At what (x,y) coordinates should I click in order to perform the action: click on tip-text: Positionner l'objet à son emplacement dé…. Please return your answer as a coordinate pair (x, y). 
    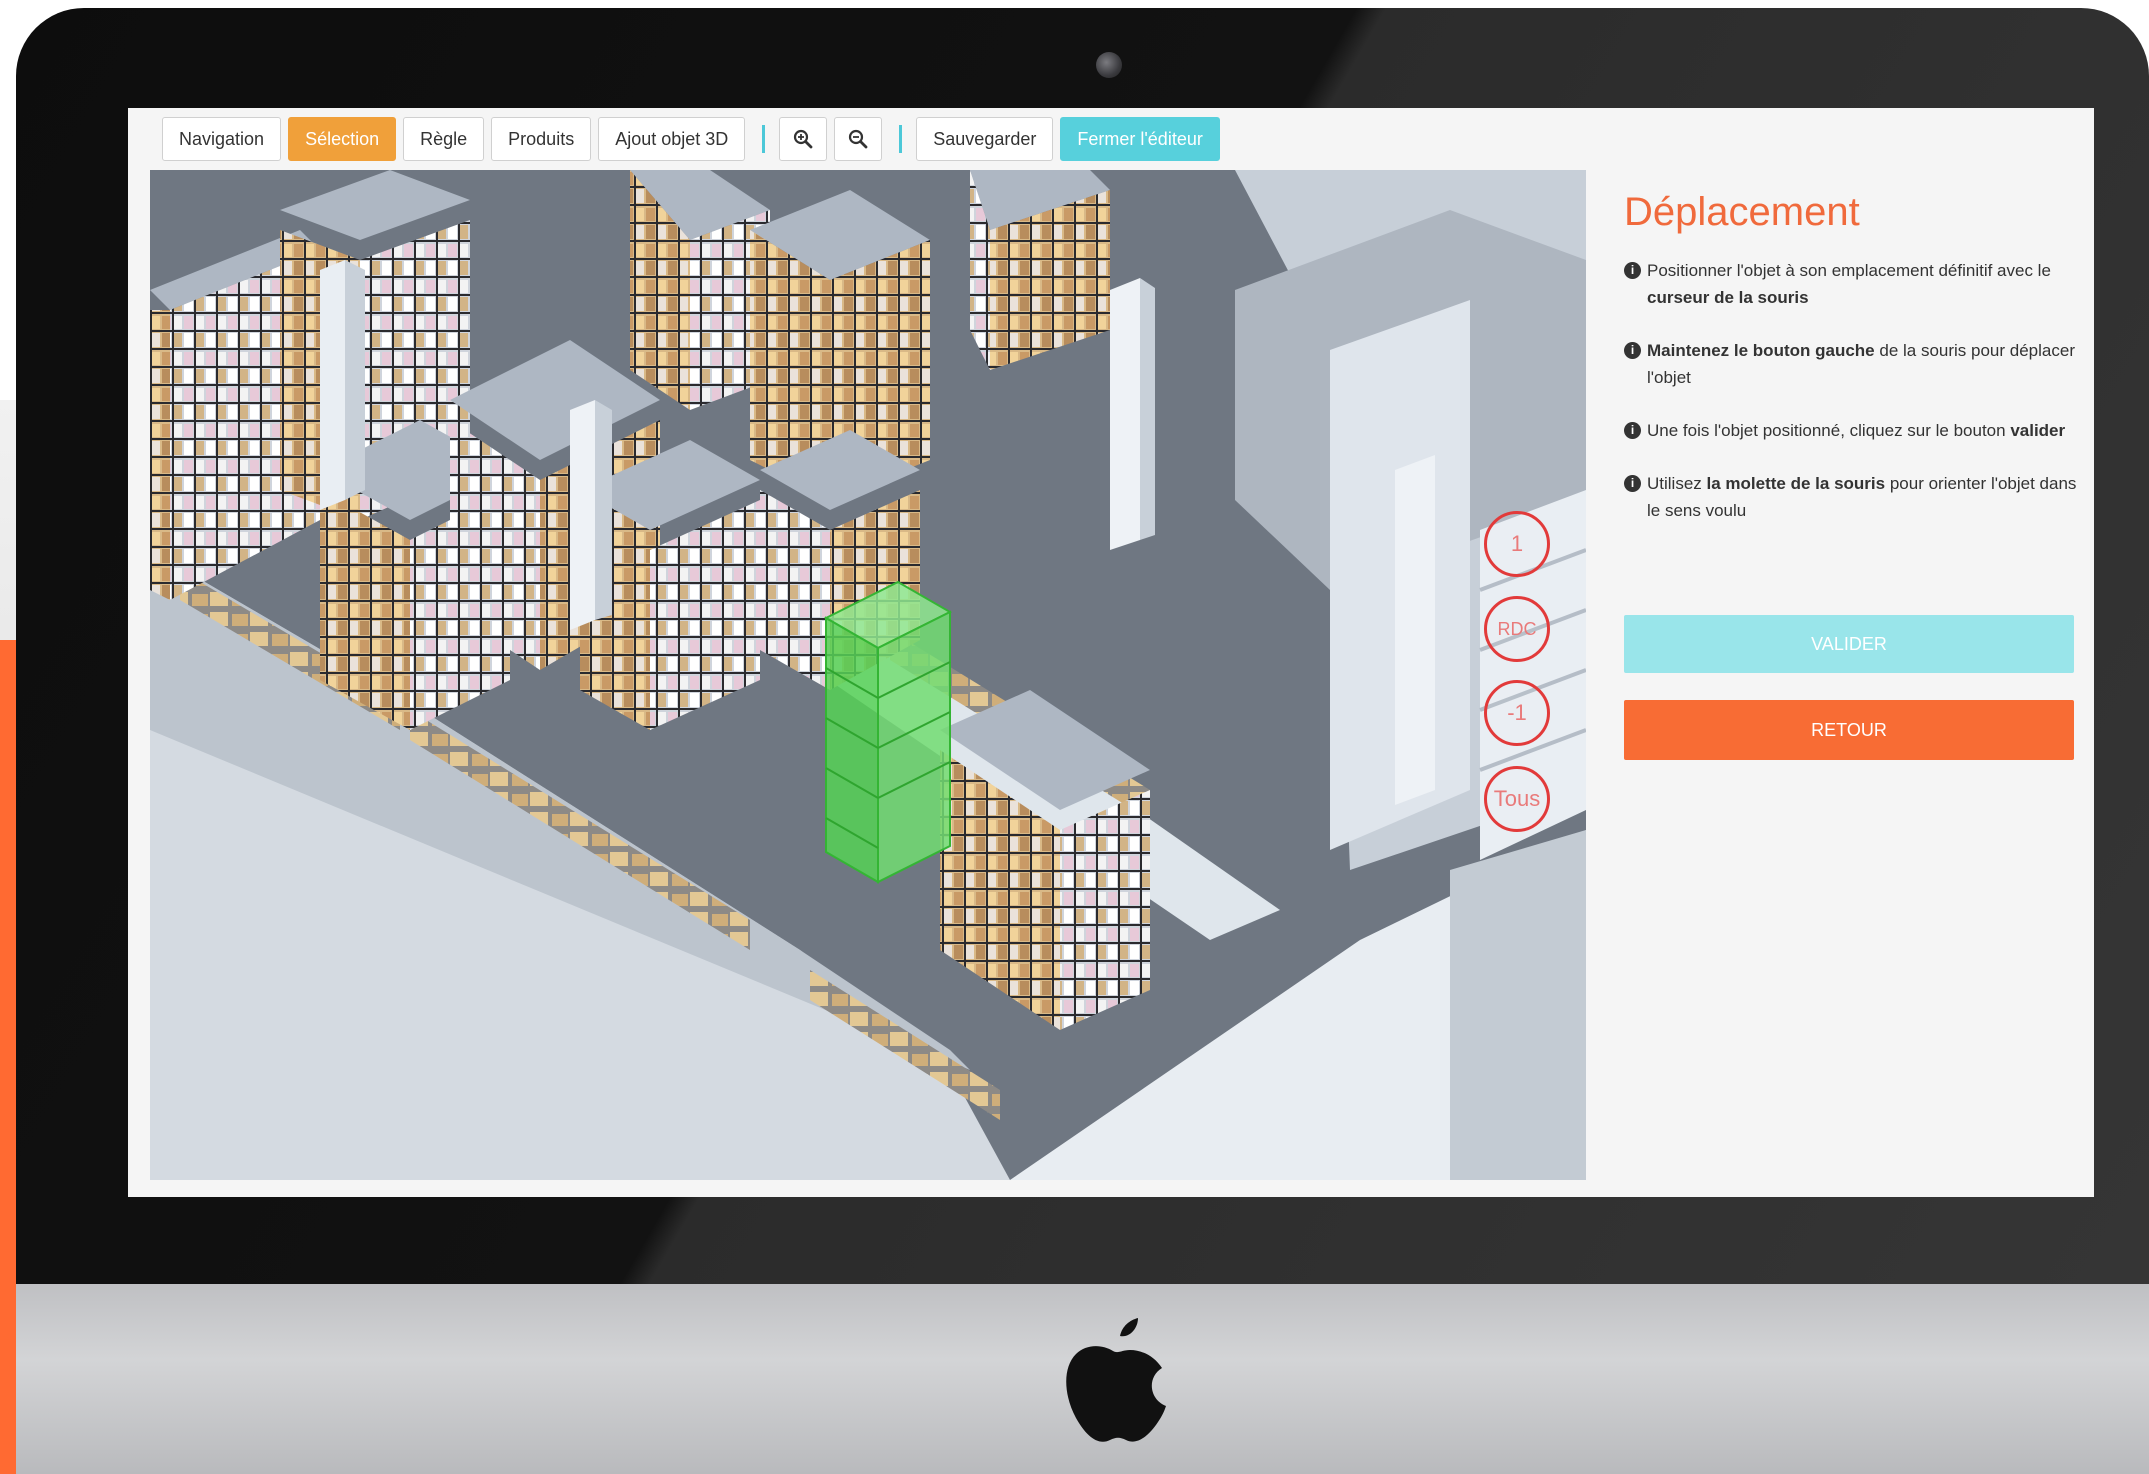
    Looking at the image, I should click on (1849, 270).